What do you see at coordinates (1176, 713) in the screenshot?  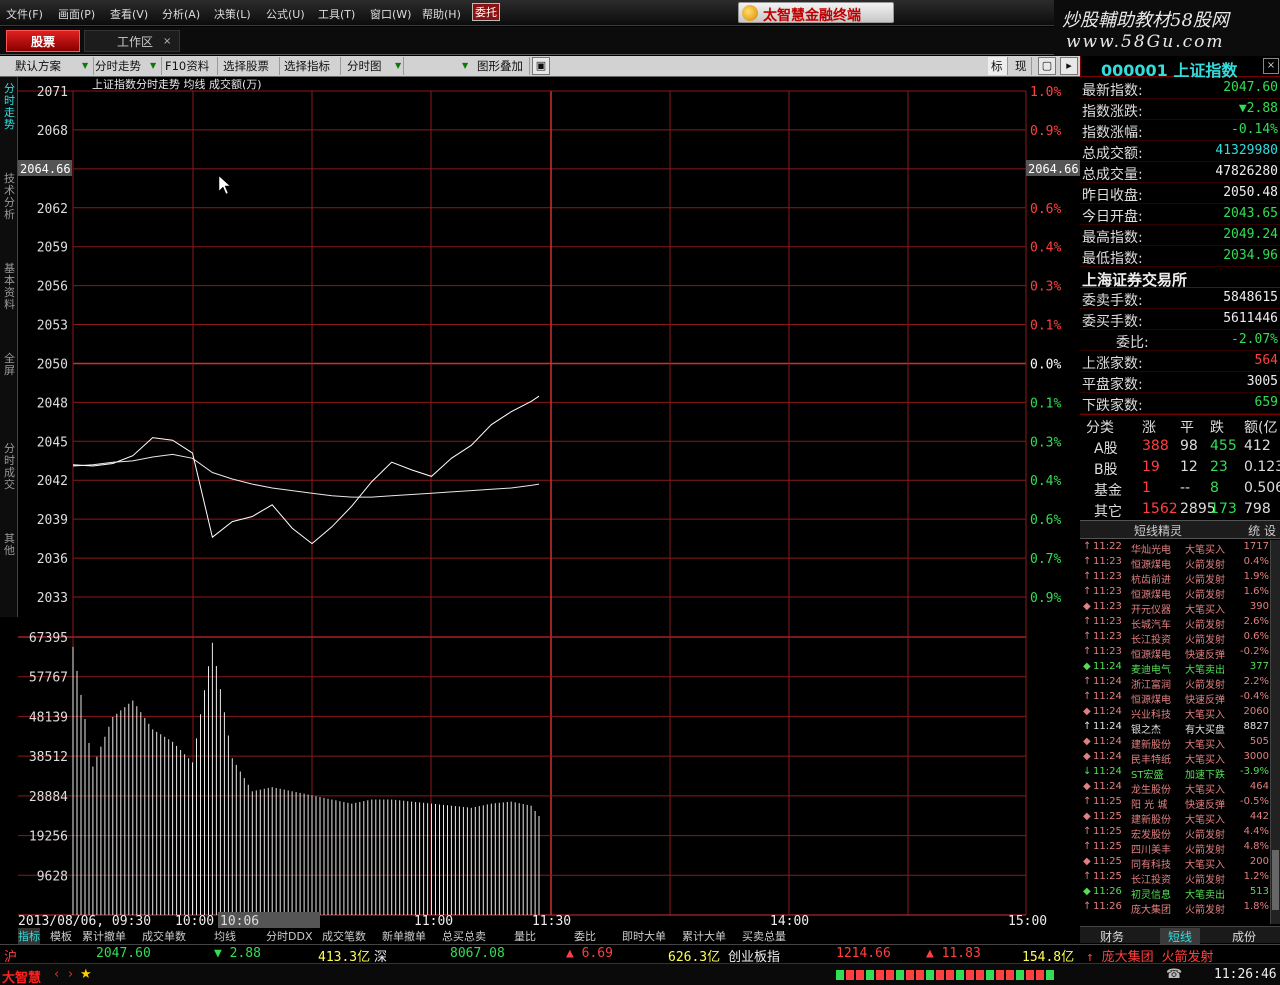 I see `sprite-row: ◆ 11:24 兴业科技 大笔买入 2060` at bounding box center [1176, 713].